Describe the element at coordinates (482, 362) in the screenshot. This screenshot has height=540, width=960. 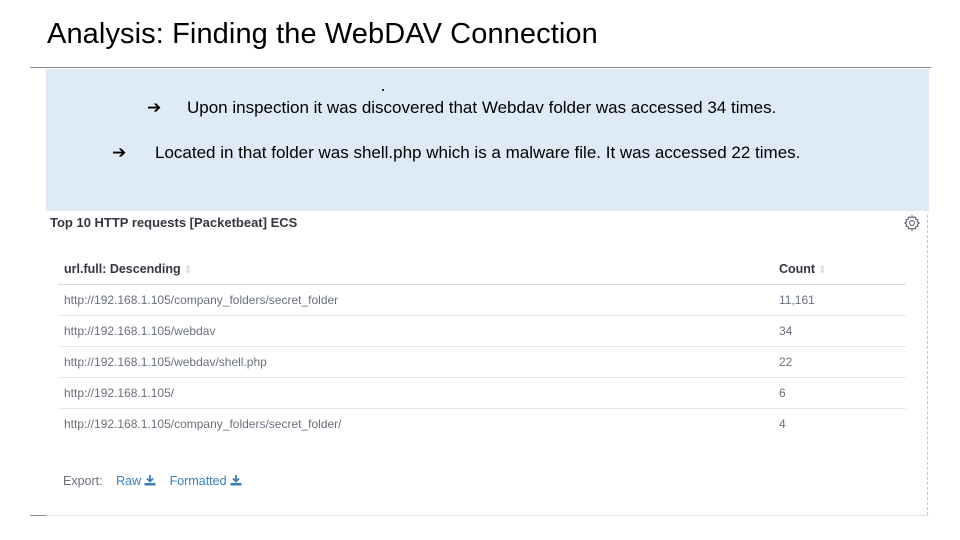
I see `table-row: http://192.168.1.105/webdav/shell.php 22` at that location.